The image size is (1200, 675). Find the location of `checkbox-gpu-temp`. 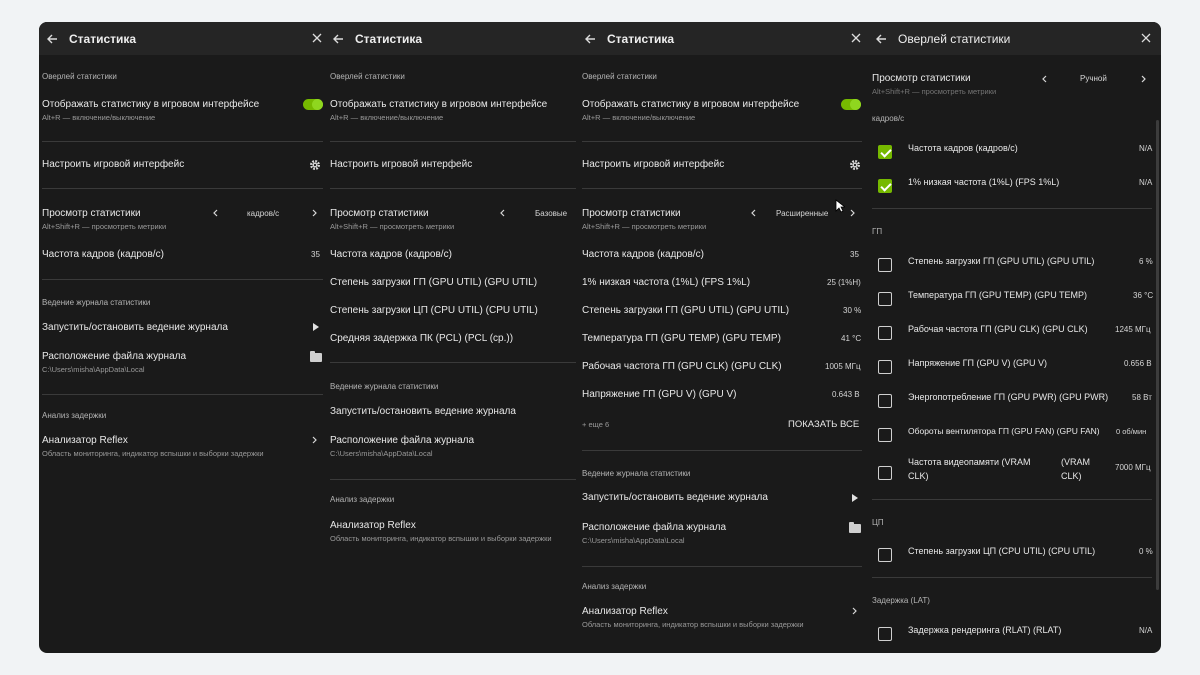

checkbox-gpu-temp is located at coordinates (885, 299).